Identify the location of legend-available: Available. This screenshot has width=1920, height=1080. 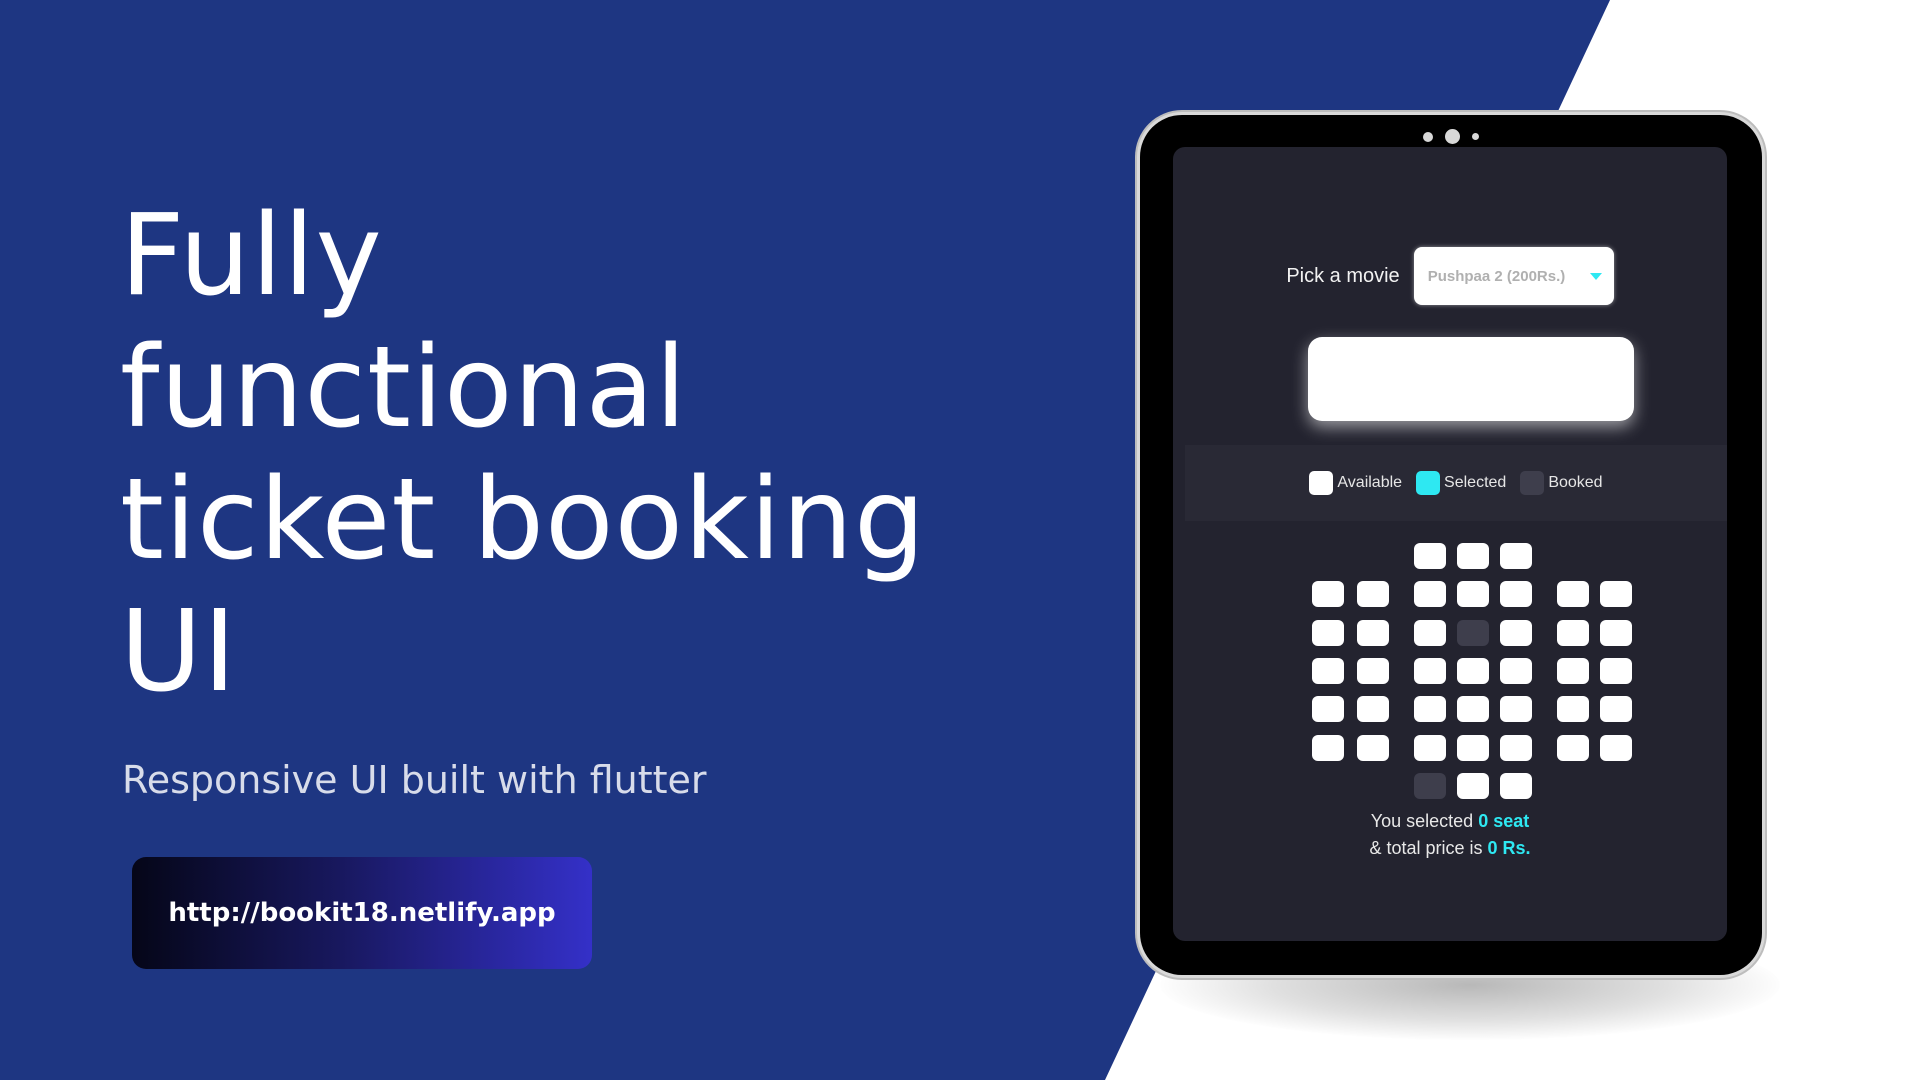
(1355, 483).